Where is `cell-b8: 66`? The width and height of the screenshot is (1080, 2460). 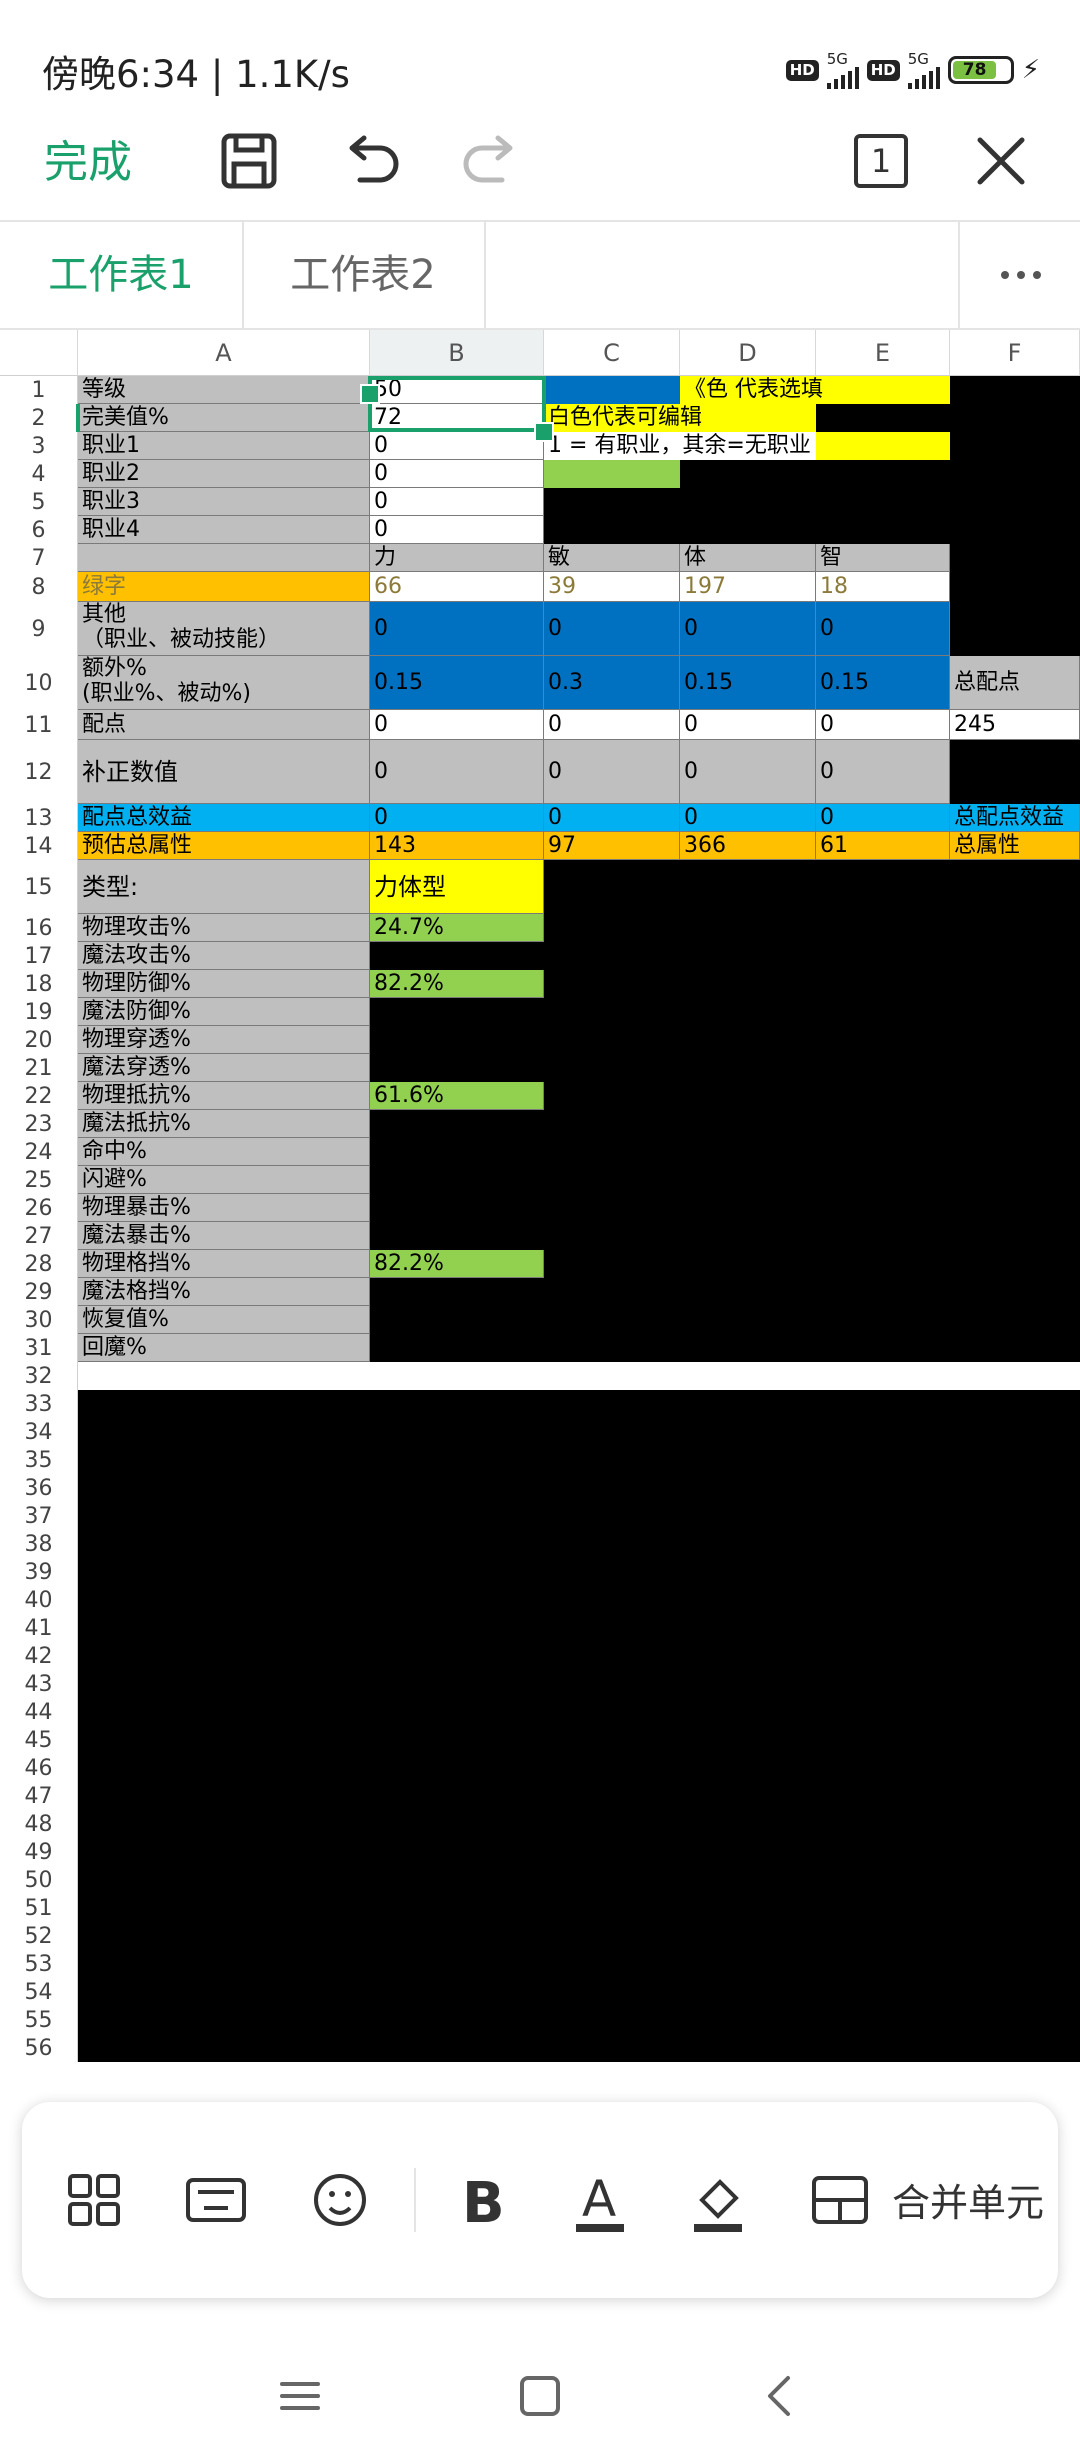
cell-b8: 66 is located at coordinates (457, 587).